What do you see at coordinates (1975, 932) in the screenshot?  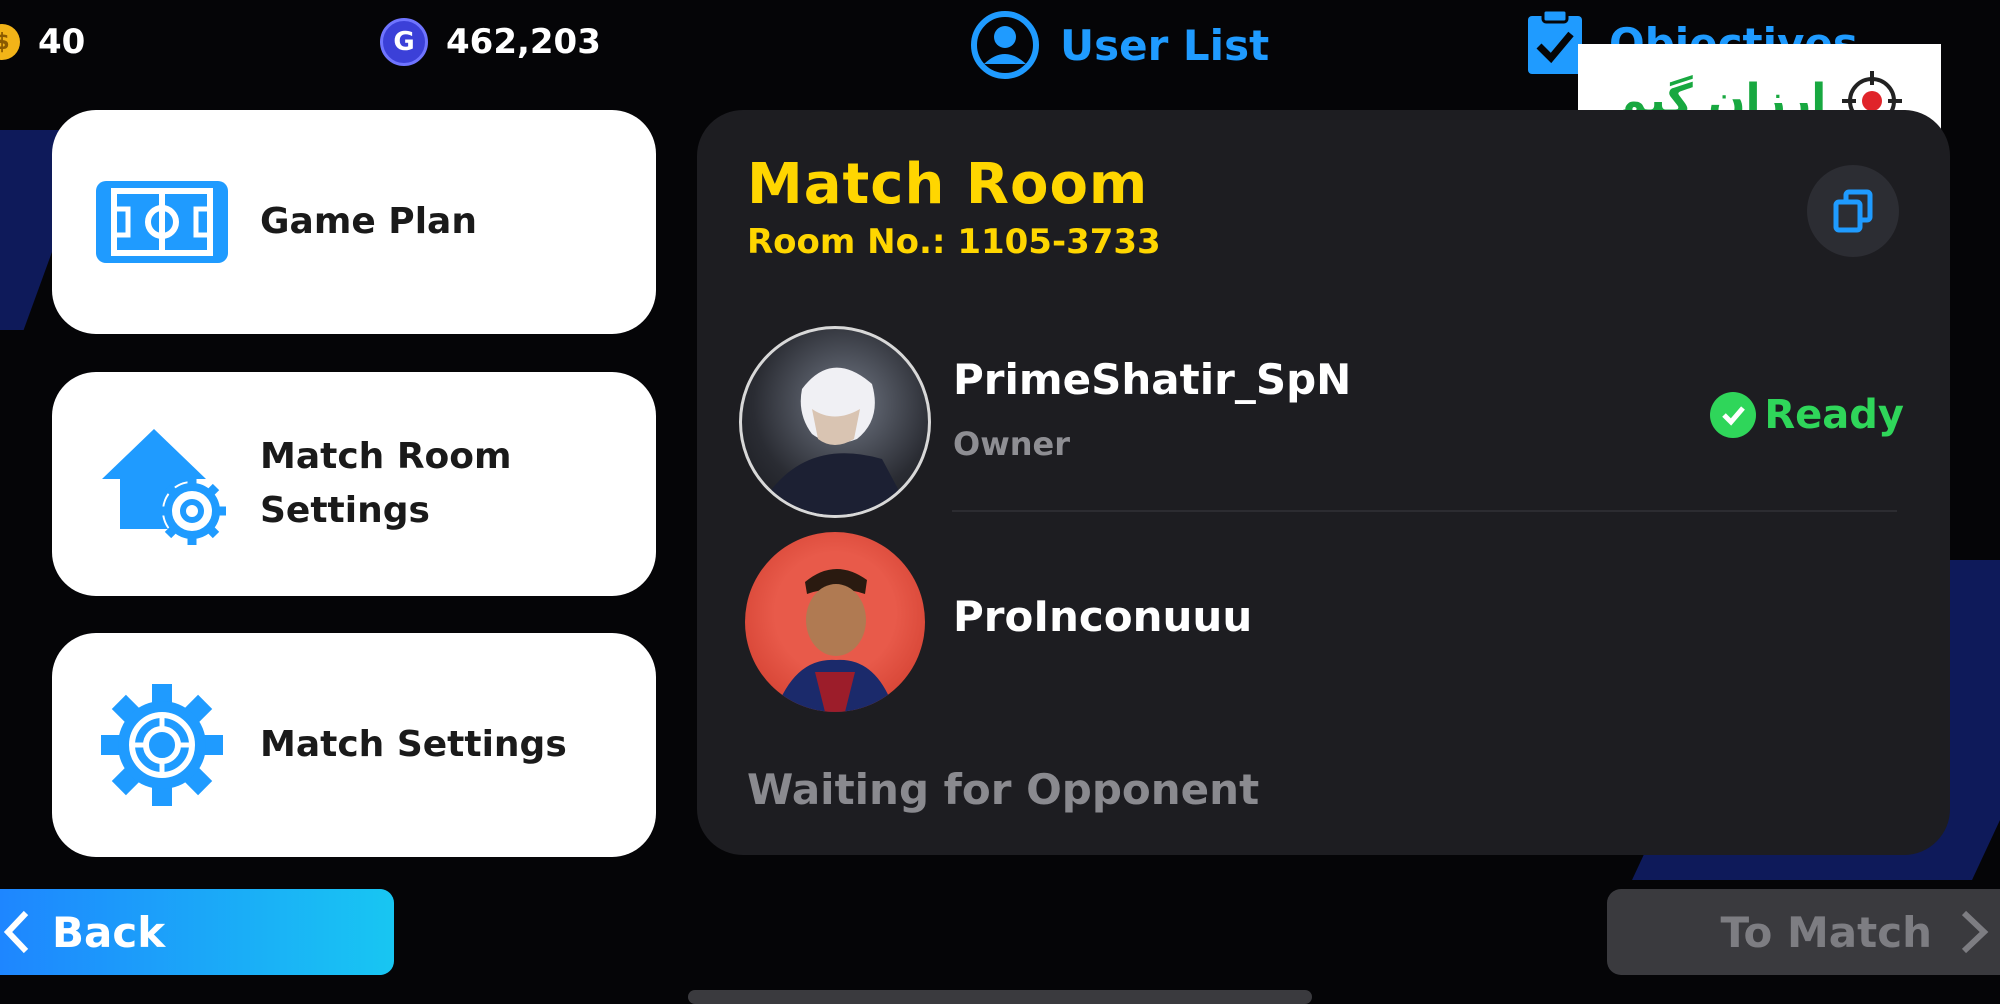 I see `chevron-right-icon` at bounding box center [1975, 932].